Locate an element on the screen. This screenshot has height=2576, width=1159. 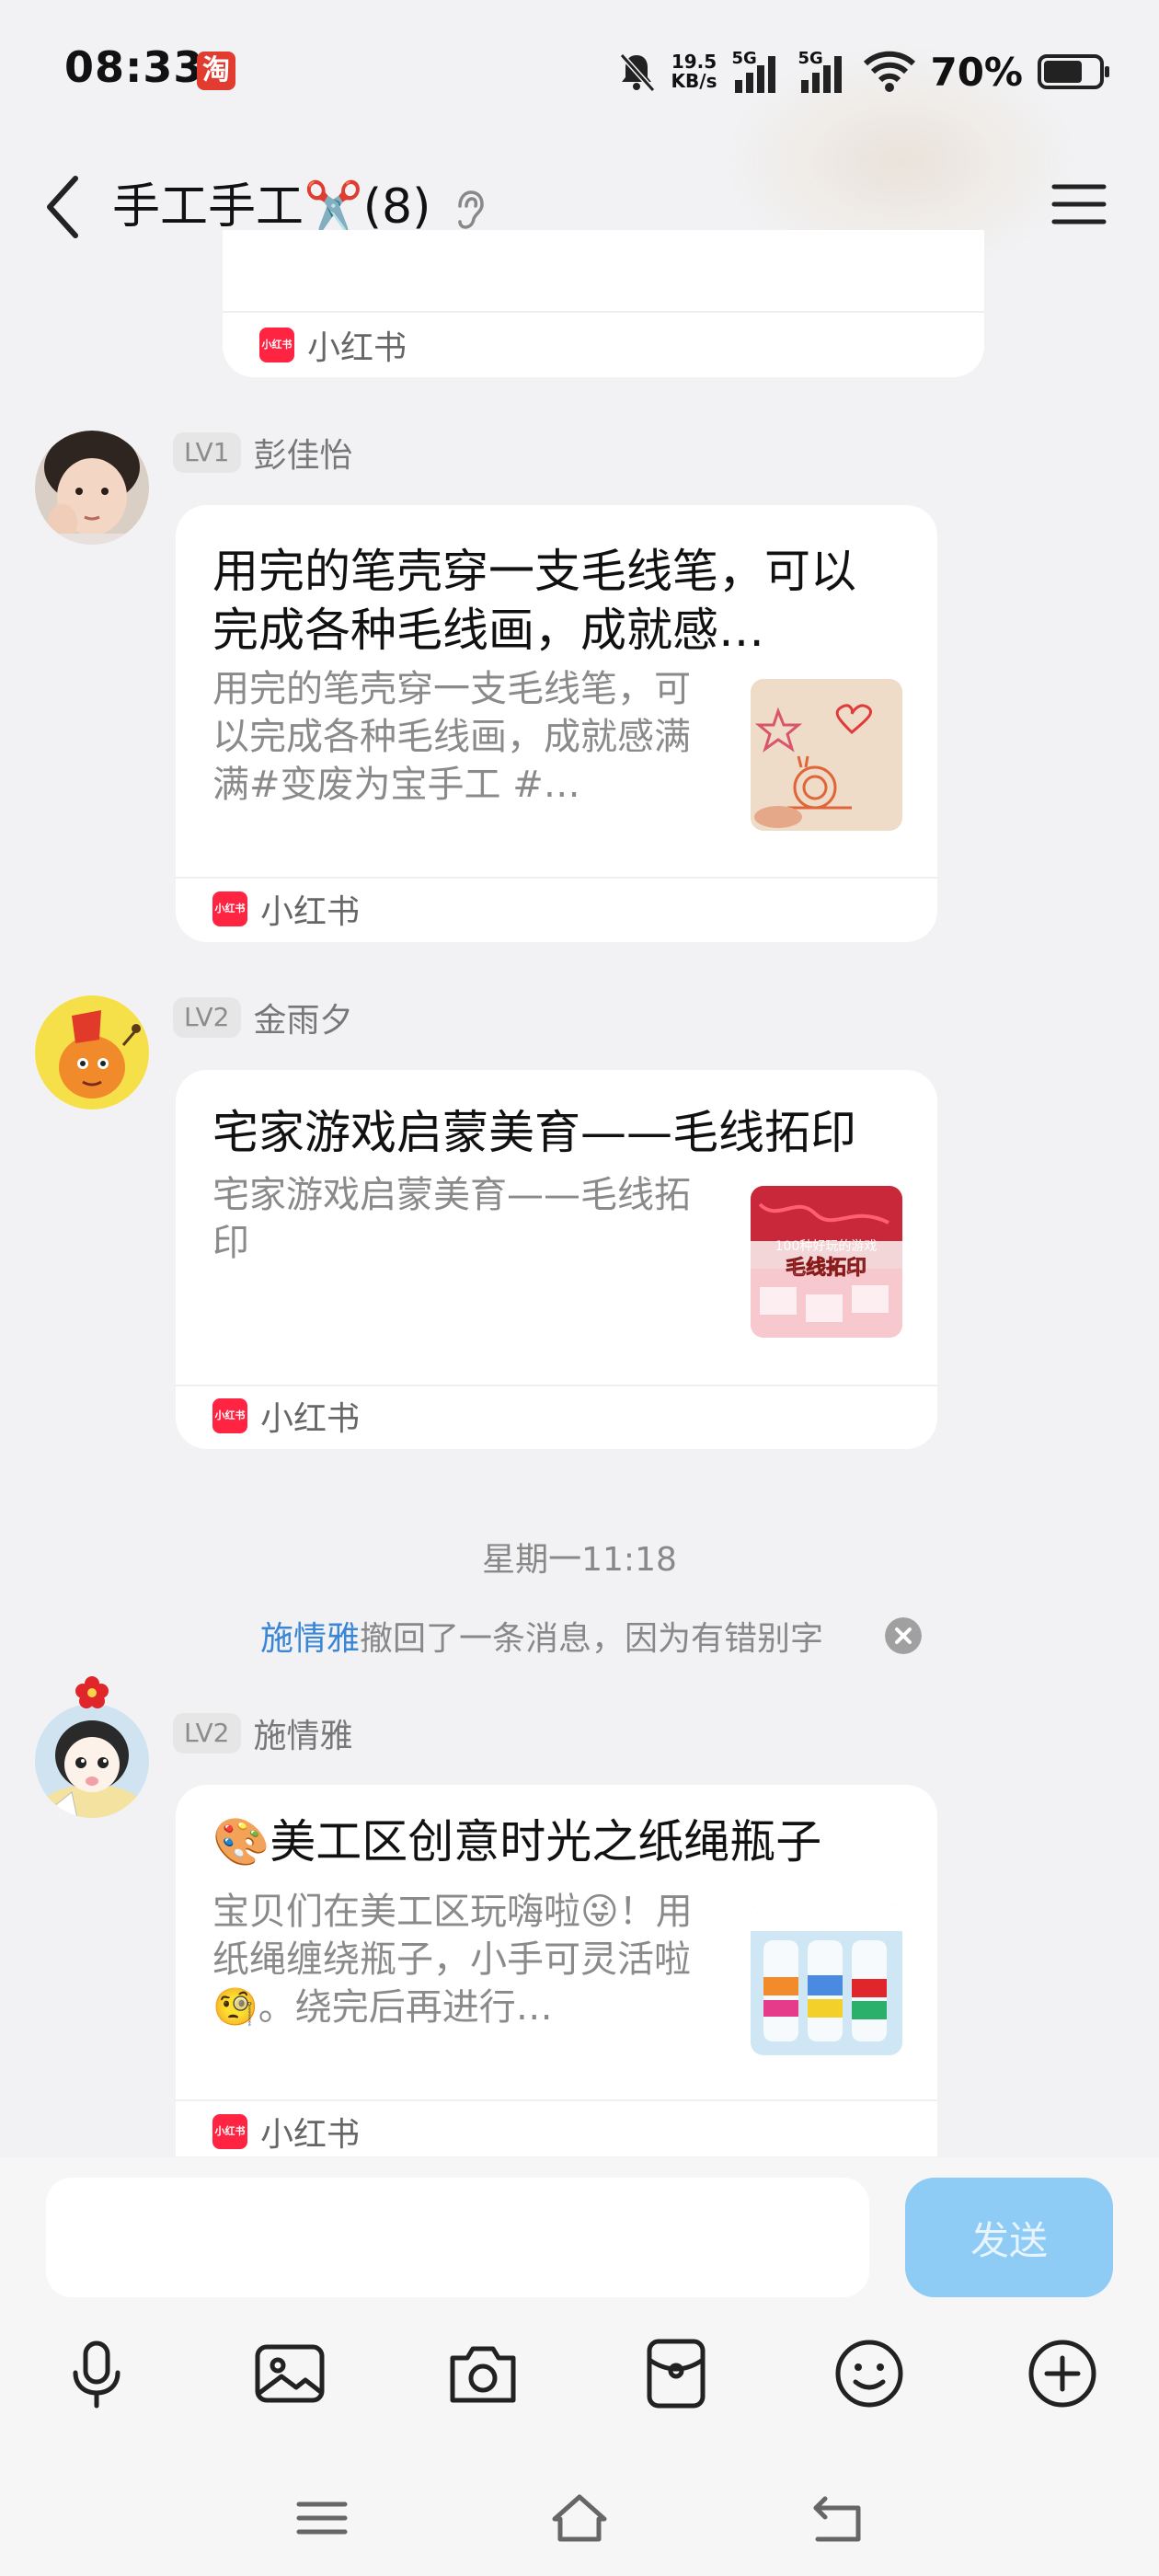
image-icon is located at coordinates (289, 2373).